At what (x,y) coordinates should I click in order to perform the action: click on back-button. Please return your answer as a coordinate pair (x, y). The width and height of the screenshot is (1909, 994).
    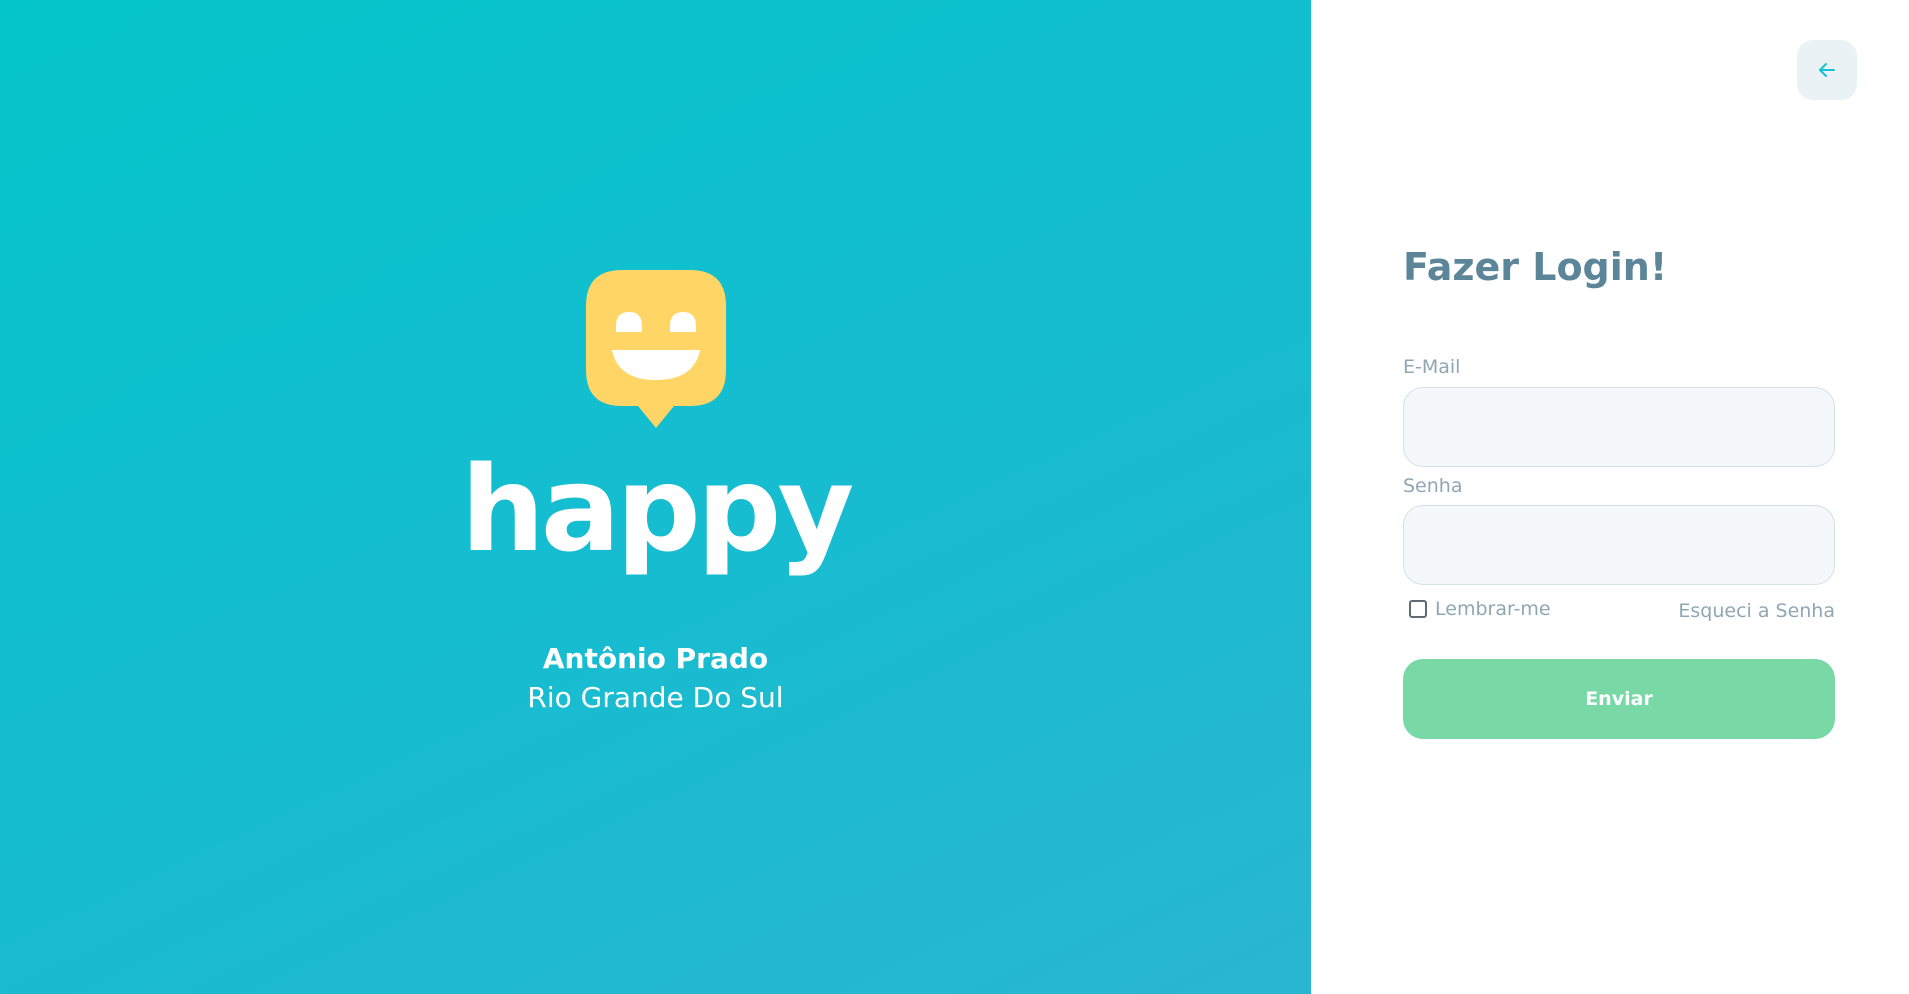
    Looking at the image, I should click on (1827, 70).